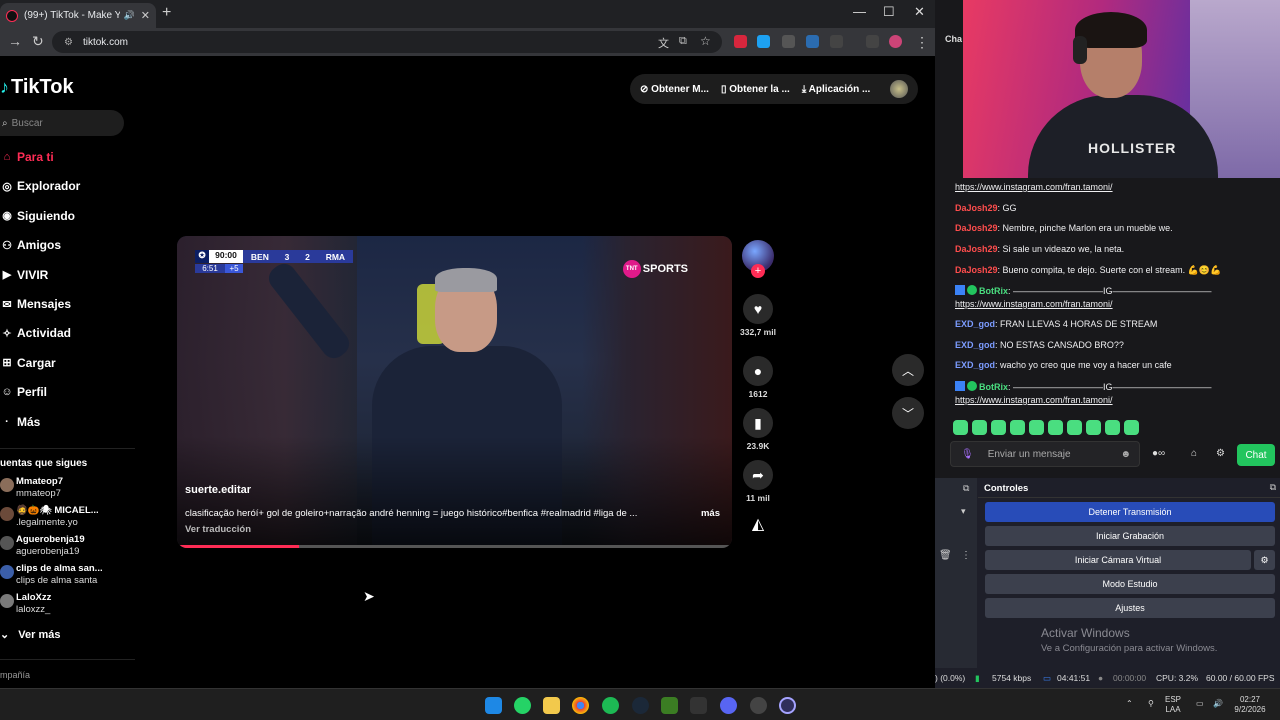 Image resolution: width=1280 pixels, height=720 pixels. Describe the element at coordinates (683, 41) in the screenshot. I see `cast-icon: ⧉` at that location.